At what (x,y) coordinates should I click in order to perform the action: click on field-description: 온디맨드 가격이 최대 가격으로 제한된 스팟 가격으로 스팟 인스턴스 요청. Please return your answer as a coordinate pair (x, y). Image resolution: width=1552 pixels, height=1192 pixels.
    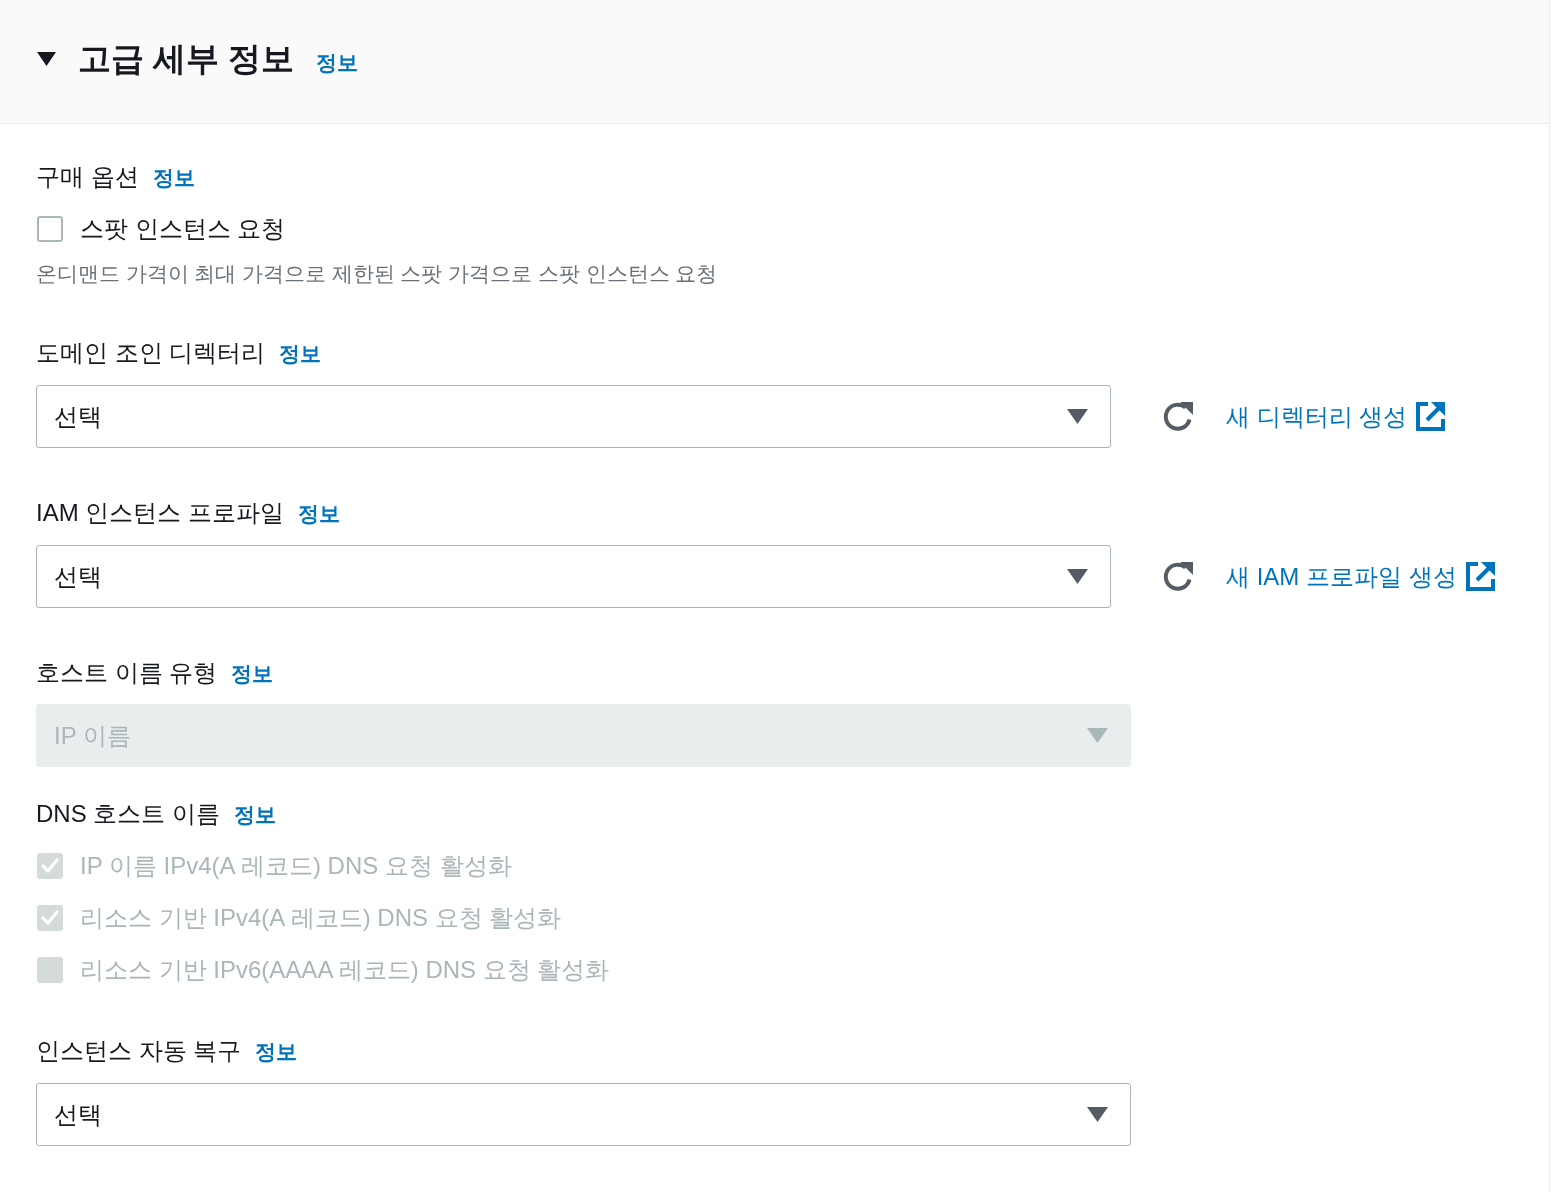
    Looking at the image, I should click on (377, 274).